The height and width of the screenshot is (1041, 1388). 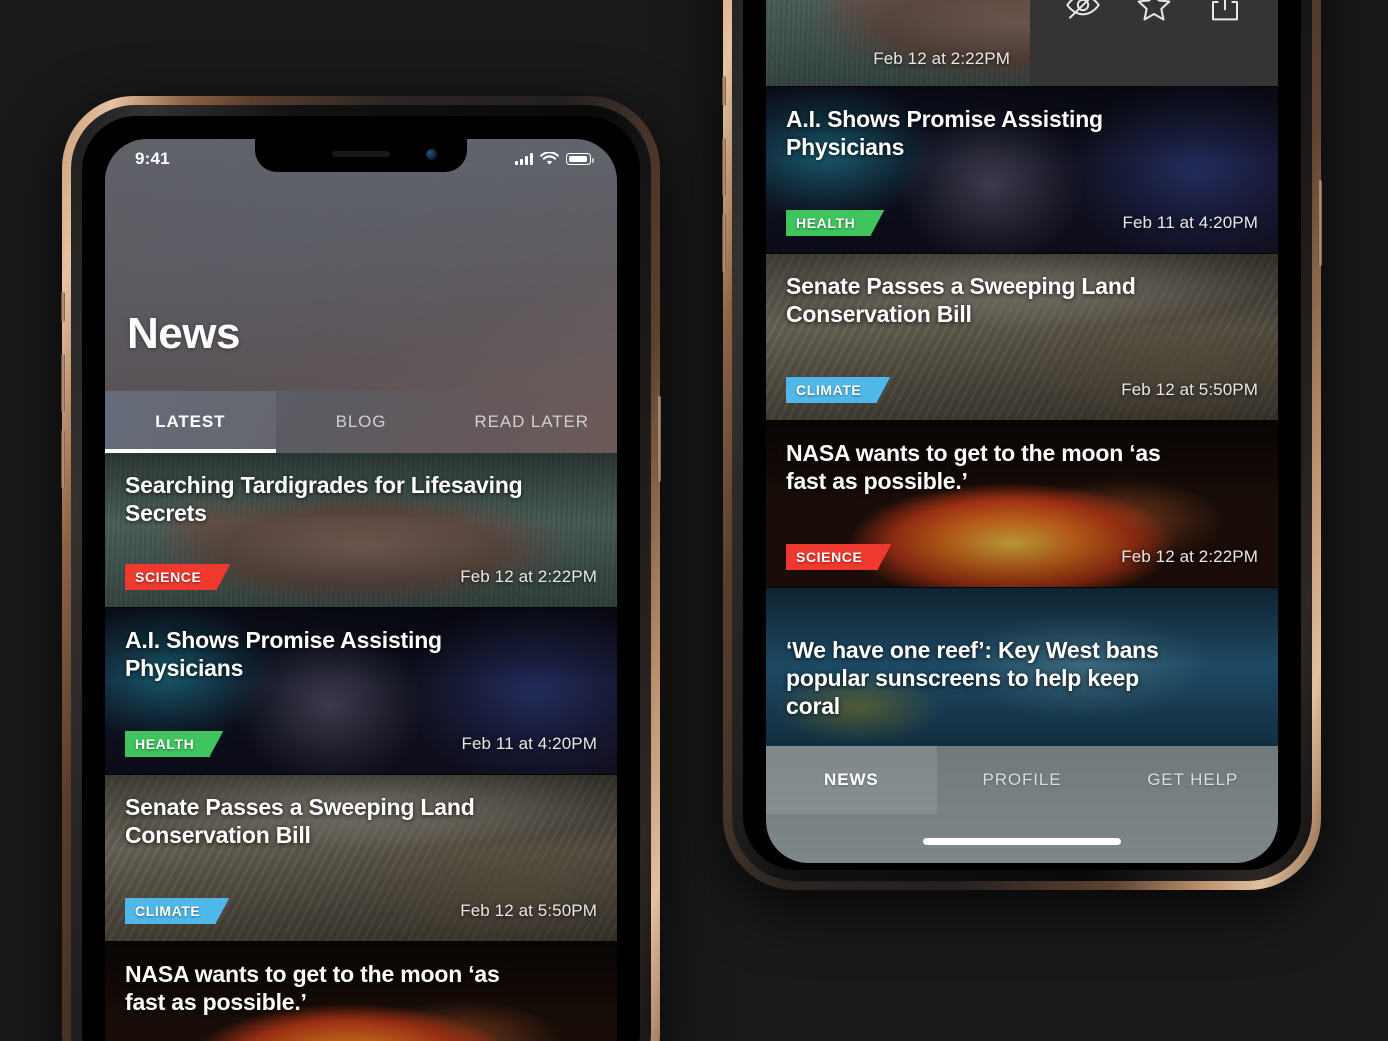 What do you see at coordinates (1083, 12) in the screenshot?
I see `hide-icon` at bounding box center [1083, 12].